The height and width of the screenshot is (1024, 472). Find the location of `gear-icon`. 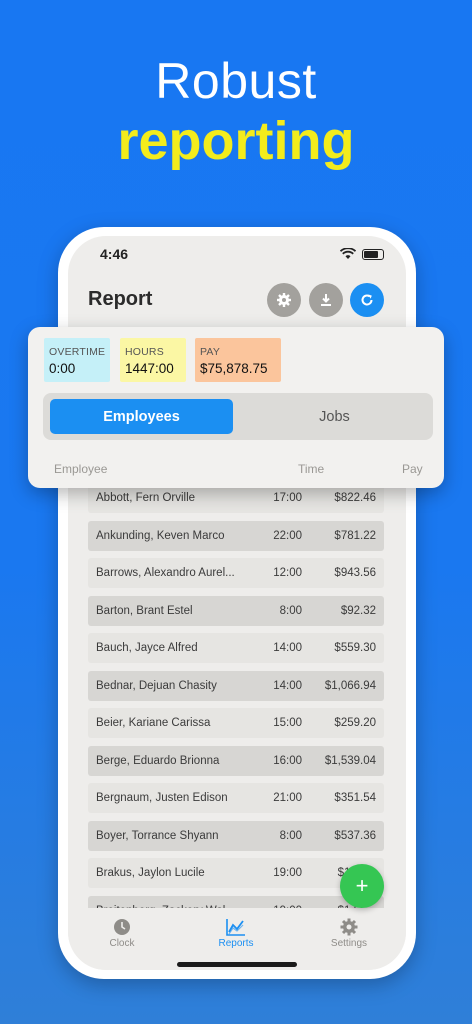

gear-icon is located at coordinates (284, 300).